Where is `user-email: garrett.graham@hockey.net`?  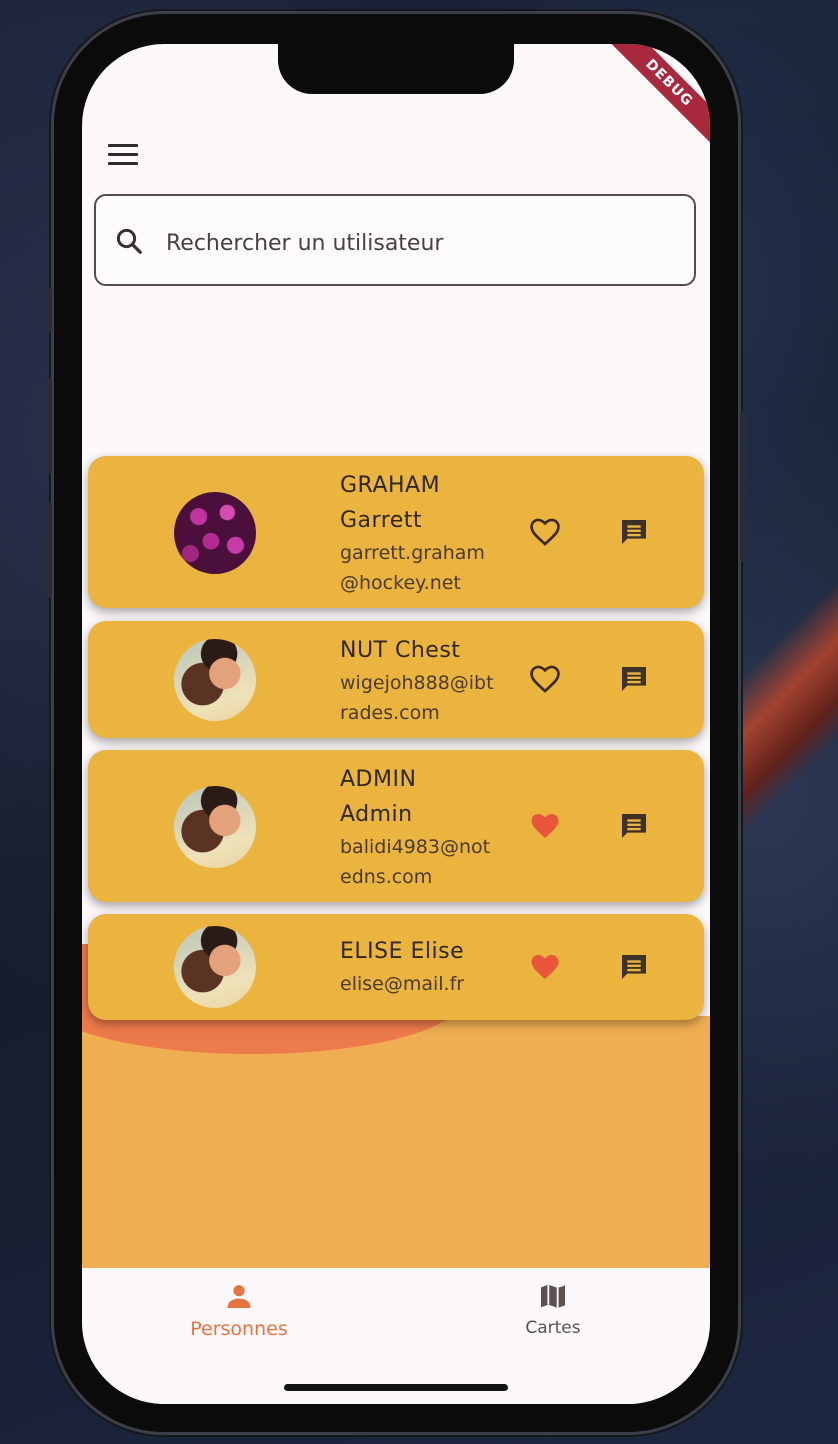
user-email: garrett.graham@hockey.net is located at coordinates (412, 568).